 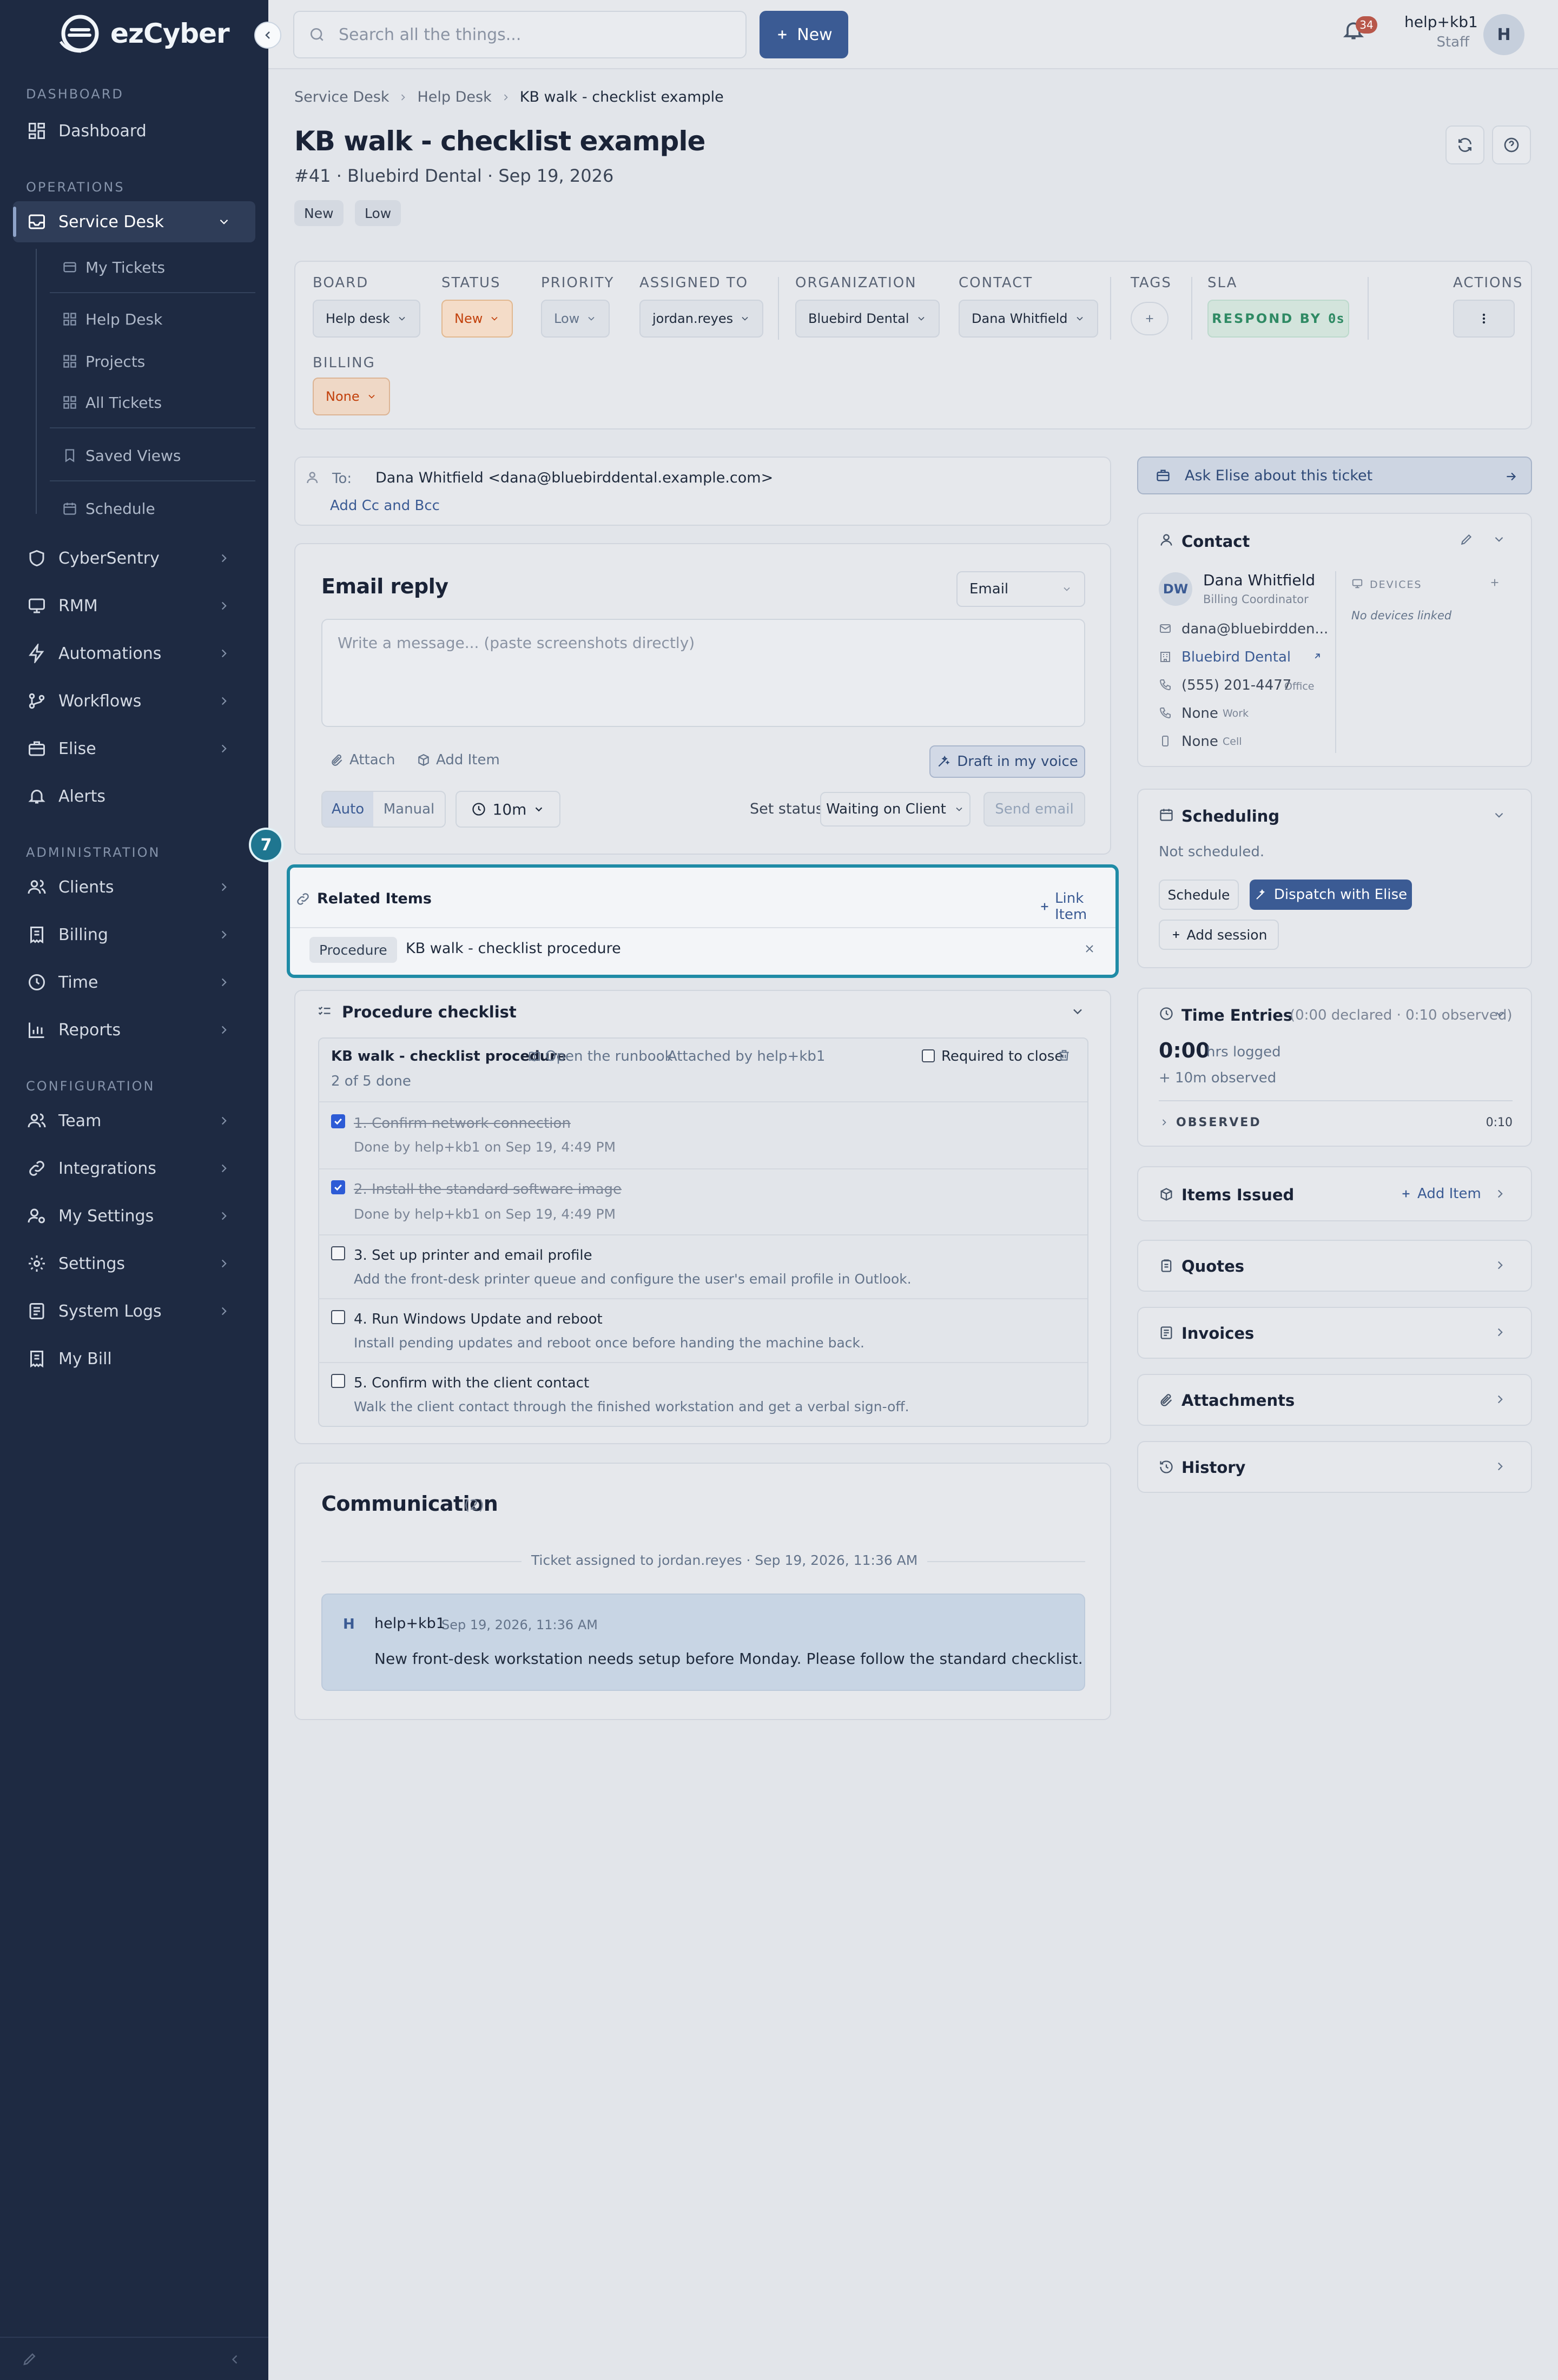 I want to click on collapse-left-icon, so click(x=234, y=2359).